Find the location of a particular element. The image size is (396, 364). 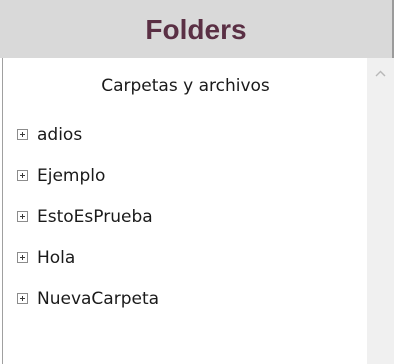

tree-node-nuevacarpeta: NuevaCarpeta is located at coordinates (88, 298).